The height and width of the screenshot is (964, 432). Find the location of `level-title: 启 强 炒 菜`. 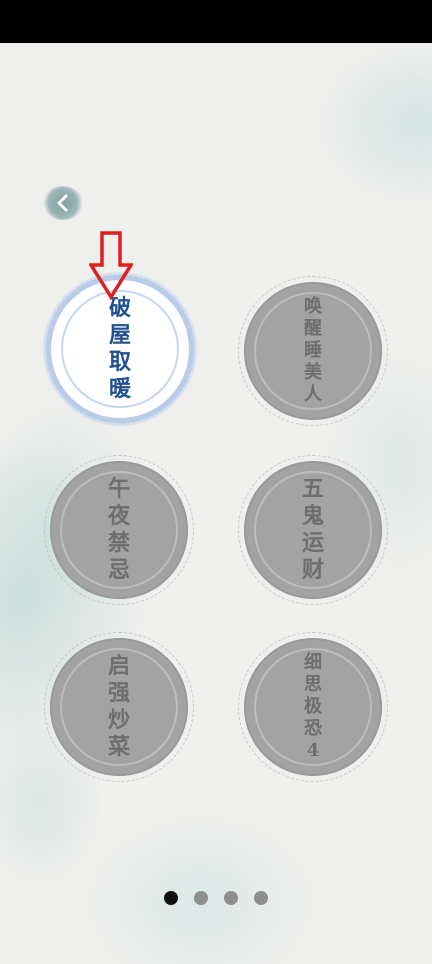

level-title: 启 强 炒 菜 is located at coordinates (118, 706).